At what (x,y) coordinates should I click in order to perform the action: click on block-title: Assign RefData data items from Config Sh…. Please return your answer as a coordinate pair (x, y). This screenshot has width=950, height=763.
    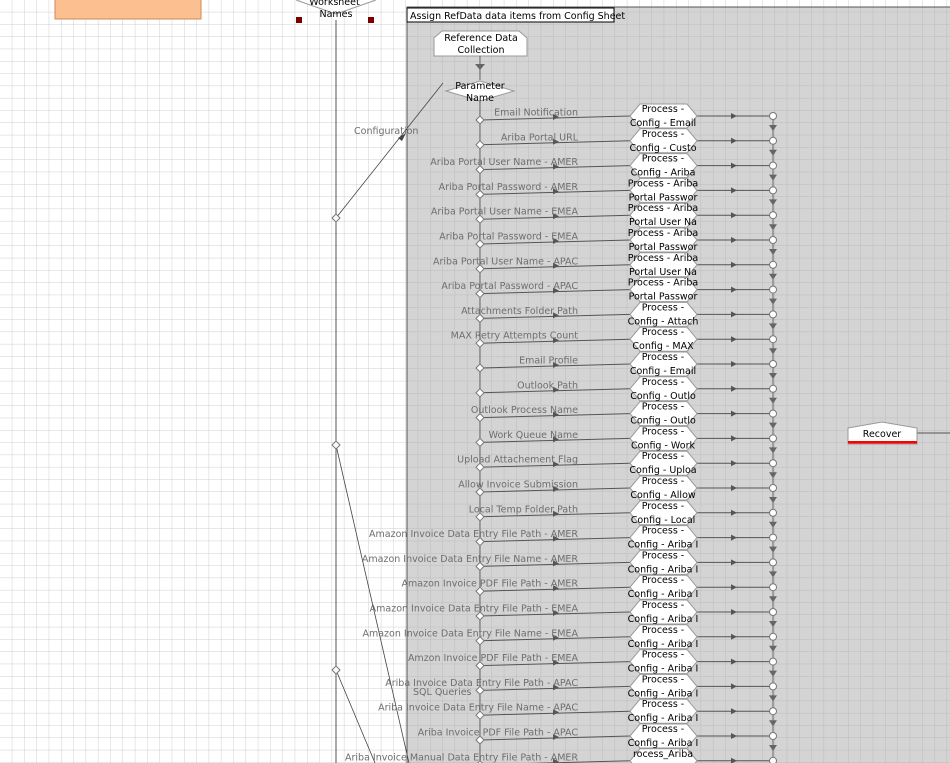
    Looking at the image, I should click on (517, 16).